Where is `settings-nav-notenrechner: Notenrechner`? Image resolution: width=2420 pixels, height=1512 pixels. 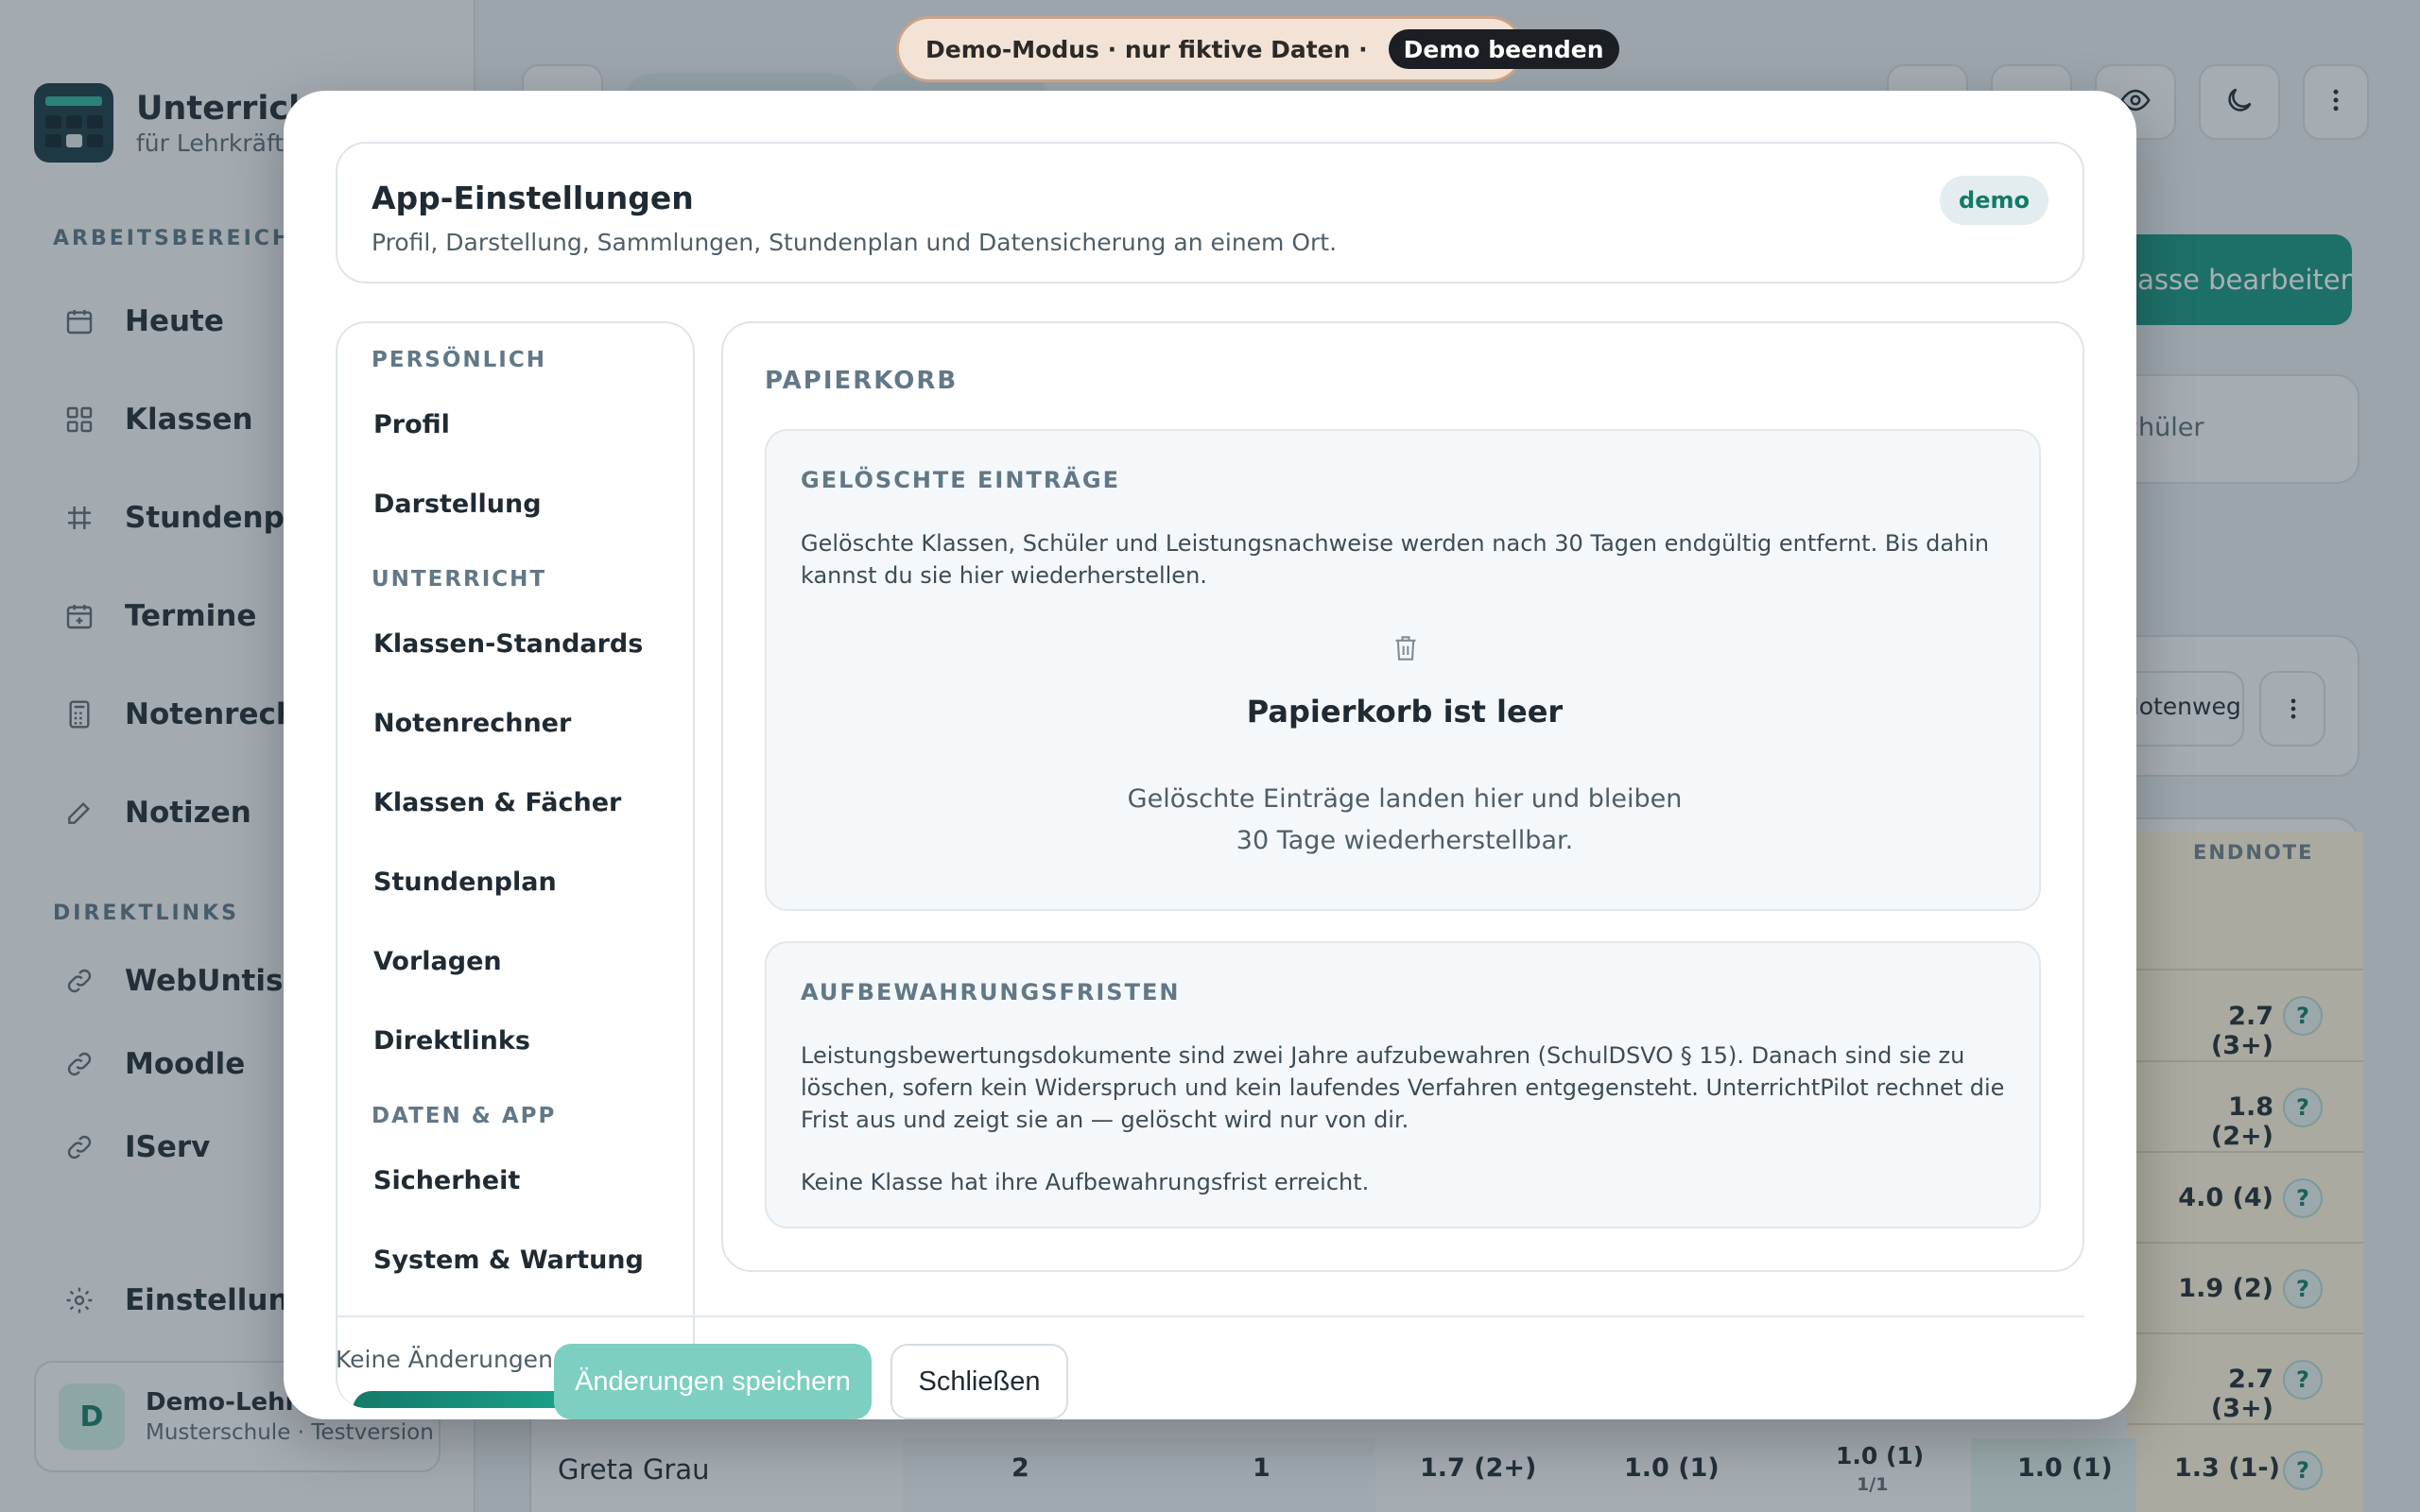 settings-nav-notenrechner: Notenrechner is located at coordinates (472, 723).